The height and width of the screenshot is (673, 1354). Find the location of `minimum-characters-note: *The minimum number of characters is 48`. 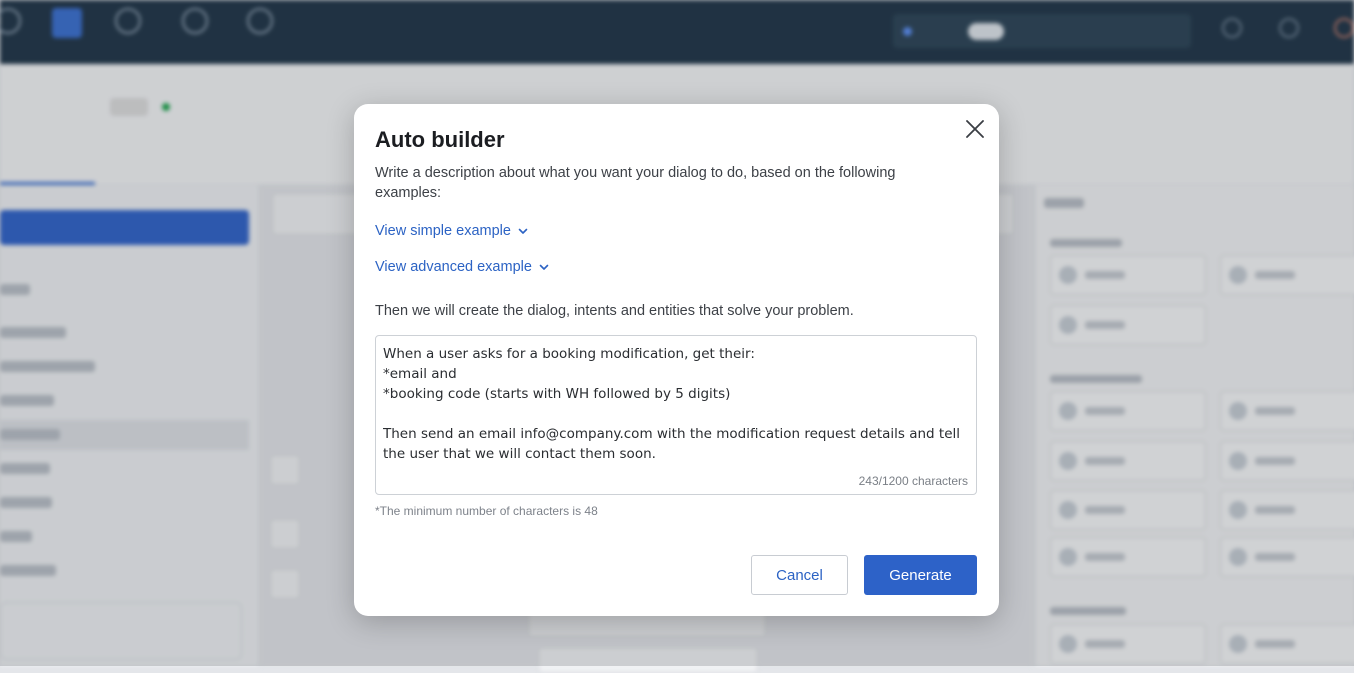

minimum-characters-note: *The minimum number of characters is 48 is located at coordinates (486, 511).